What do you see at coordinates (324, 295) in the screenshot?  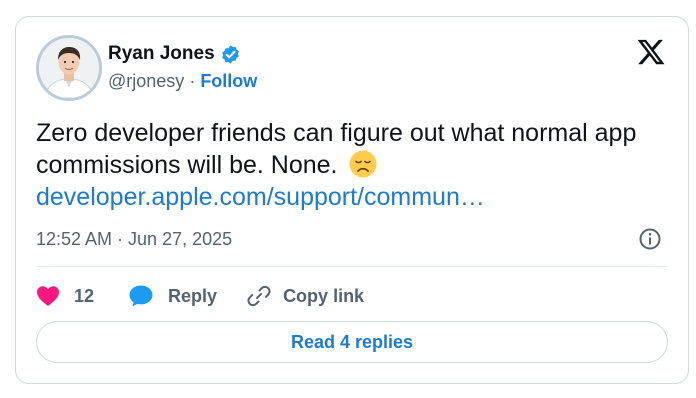 I see `copy-link-label: Copy link` at bounding box center [324, 295].